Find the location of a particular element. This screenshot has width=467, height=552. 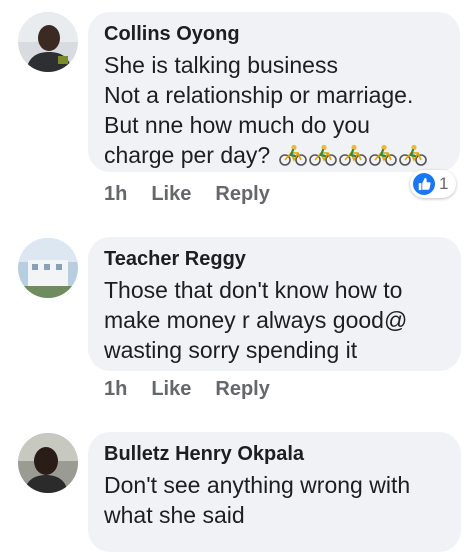

comment-line: Not a relationship or marriage. is located at coordinates (259, 95).